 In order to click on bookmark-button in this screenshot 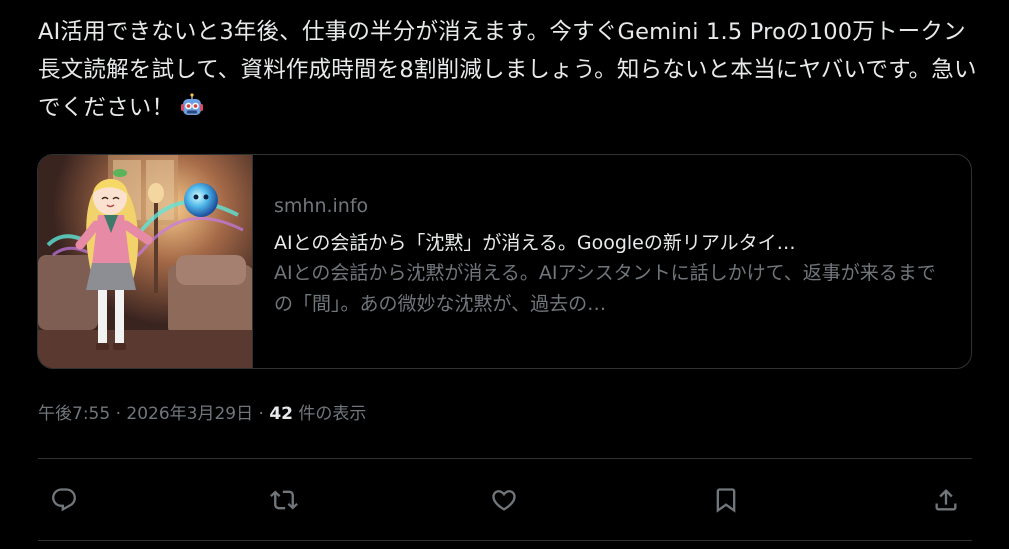, I will do `click(726, 500)`.